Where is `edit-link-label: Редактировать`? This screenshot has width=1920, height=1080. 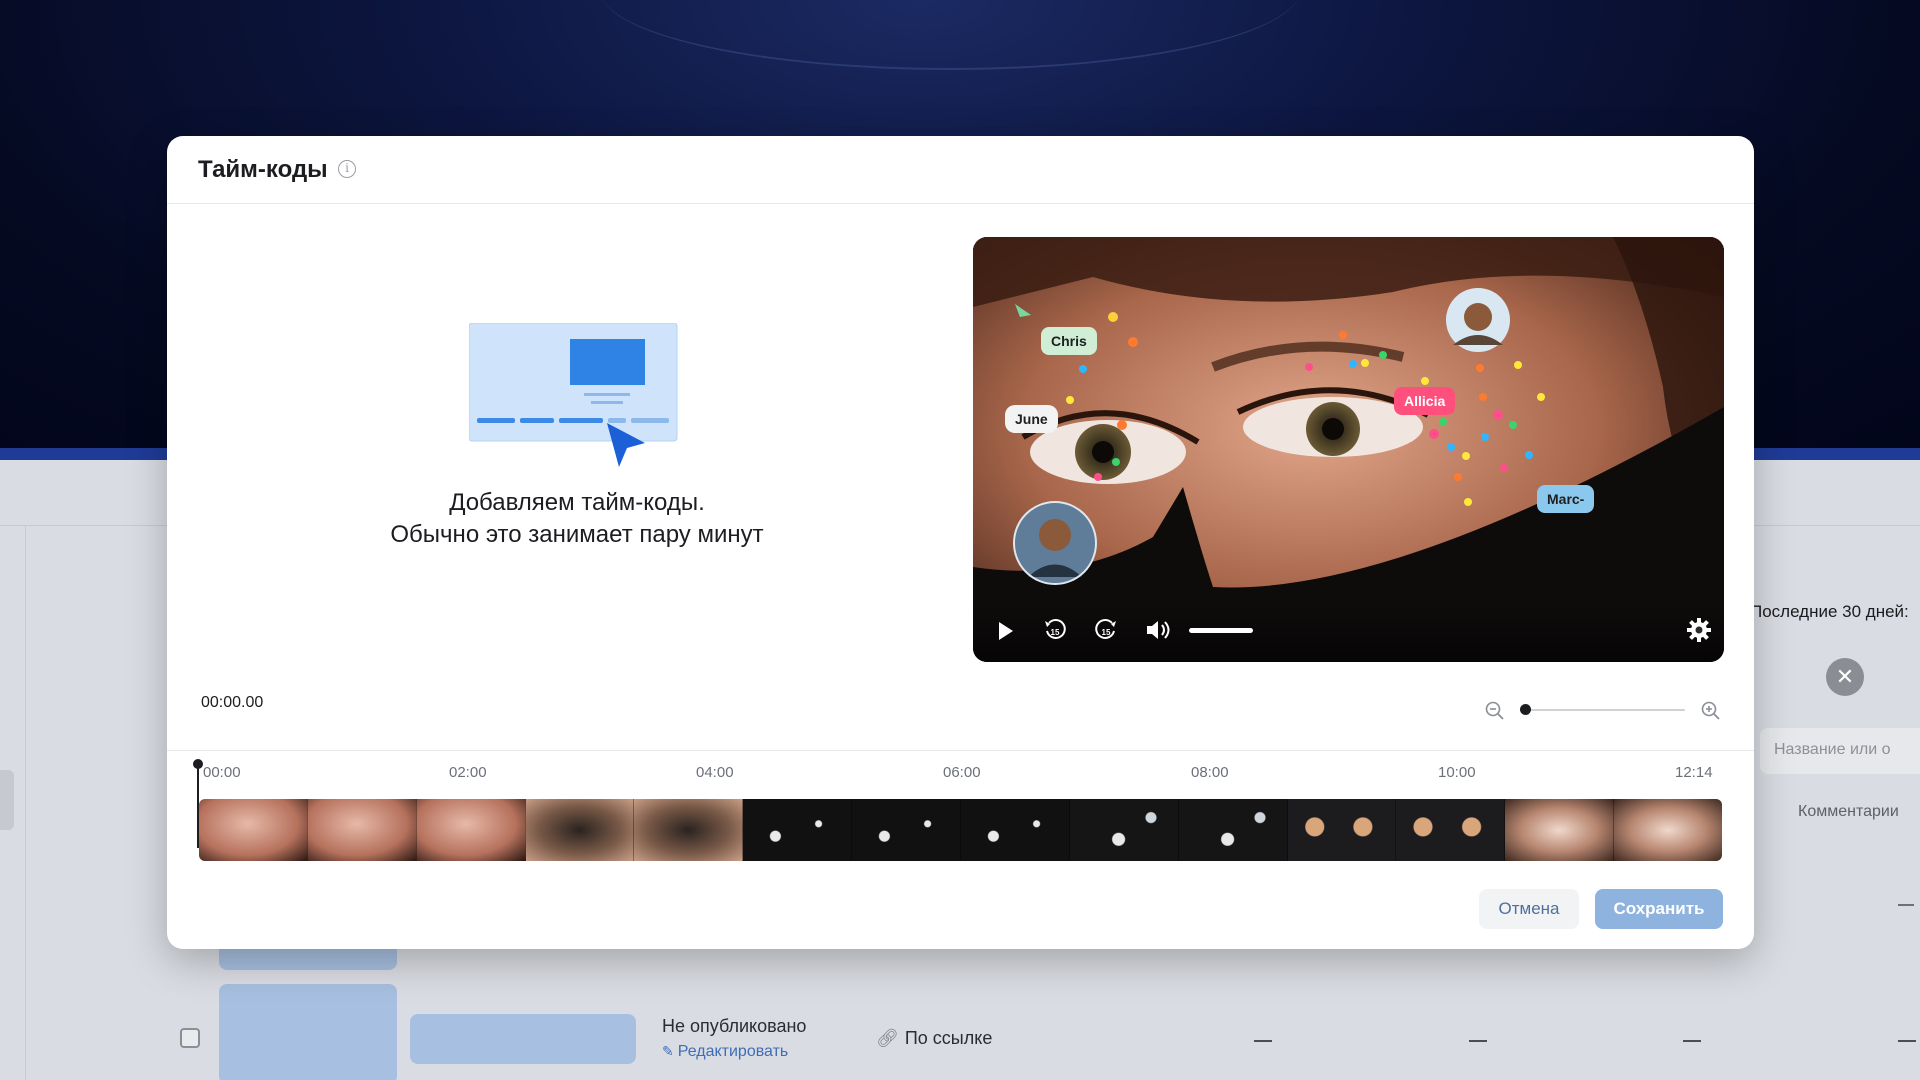 edit-link-label: Редактировать is located at coordinates (733, 1051).